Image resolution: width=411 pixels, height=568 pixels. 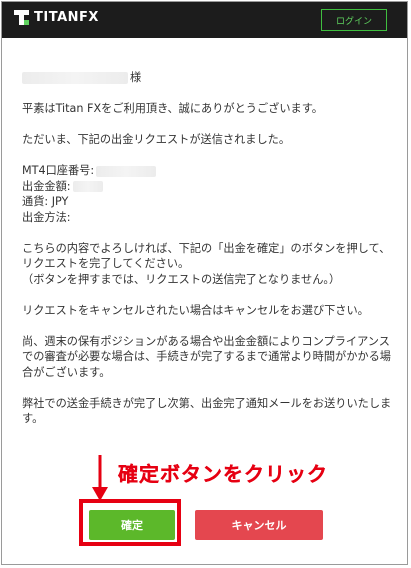 I want to click on annotation-label: 確定ボタンをクリック, so click(x=223, y=474).